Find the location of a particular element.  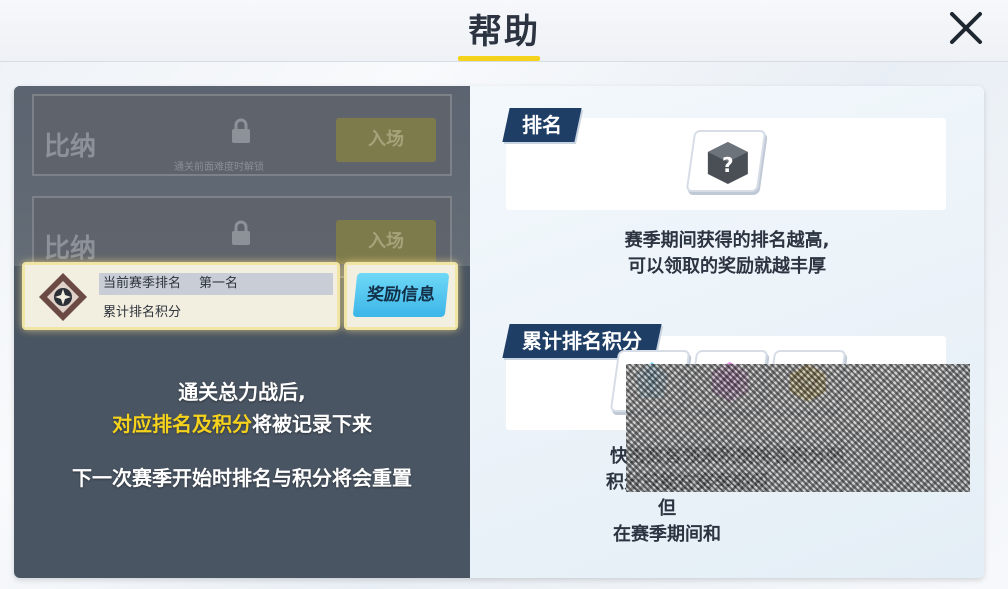

current-rank-label: 当前赛季排名 is located at coordinates (142, 283).